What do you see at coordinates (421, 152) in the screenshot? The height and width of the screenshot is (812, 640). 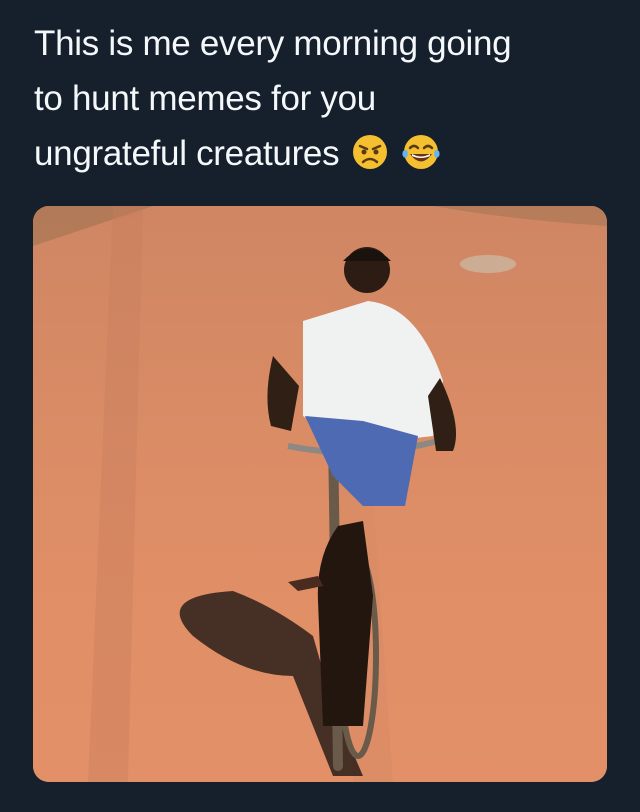 I see `tears-of-joy-emoji` at bounding box center [421, 152].